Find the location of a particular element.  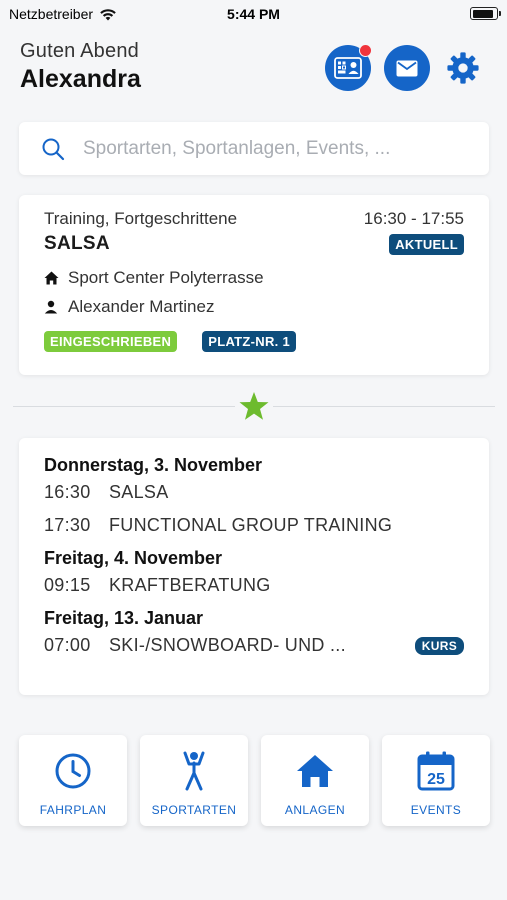

tile-label: EVENTS is located at coordinates (436, 810).